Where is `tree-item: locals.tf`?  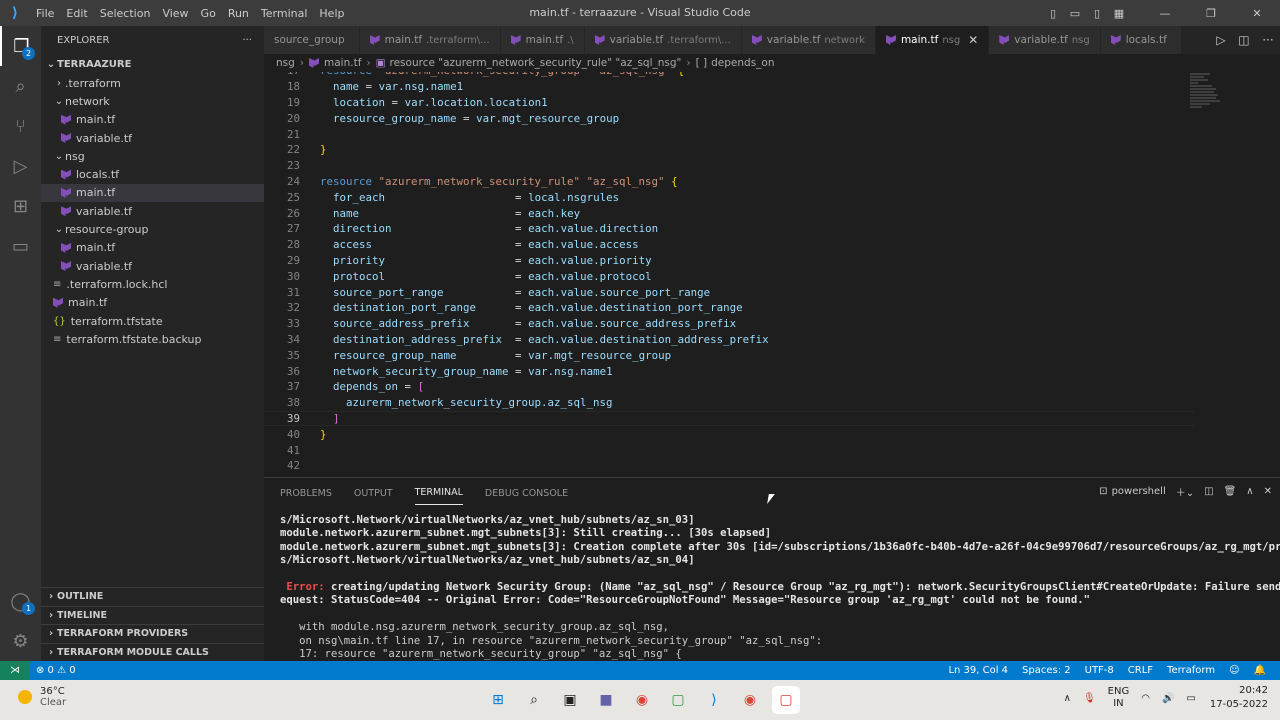 tree-item: locals.tf is located at coordinates (152, 174).